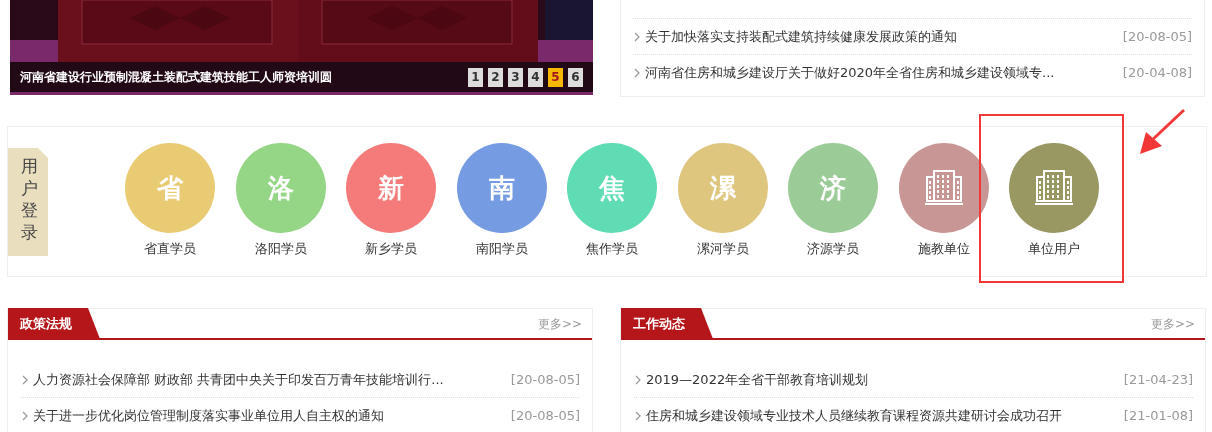  What do you see at coordinates (884, 36) in the screenshot?
I see `news-link: 关于加快落实支持装配式建筑持续健康发展政策的通知` at bounding box center [884, 36].